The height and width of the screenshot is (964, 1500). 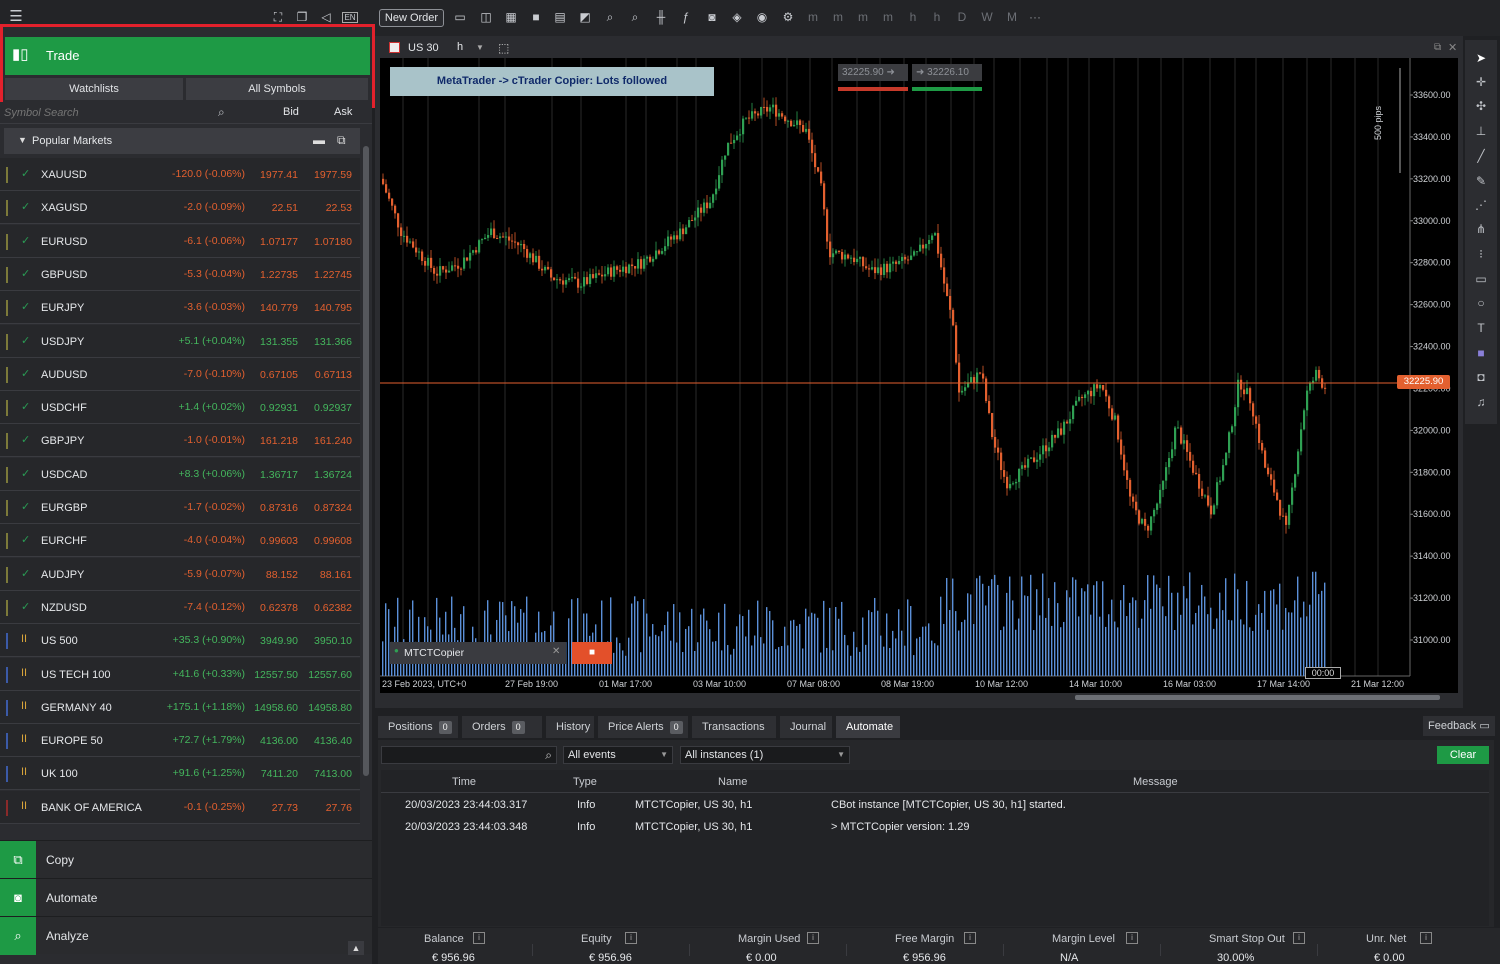 I want to click on symbol-bid: 161.218, so click(x=279, y=441).